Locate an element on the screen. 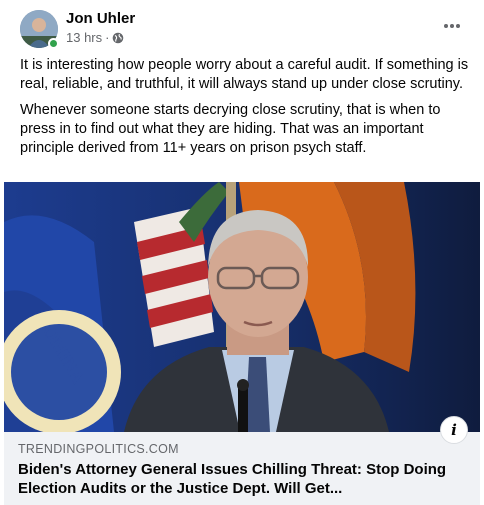 The height and width of the screenshot is (505, 484). online-status-indicator is located at coordinates (53, 43).